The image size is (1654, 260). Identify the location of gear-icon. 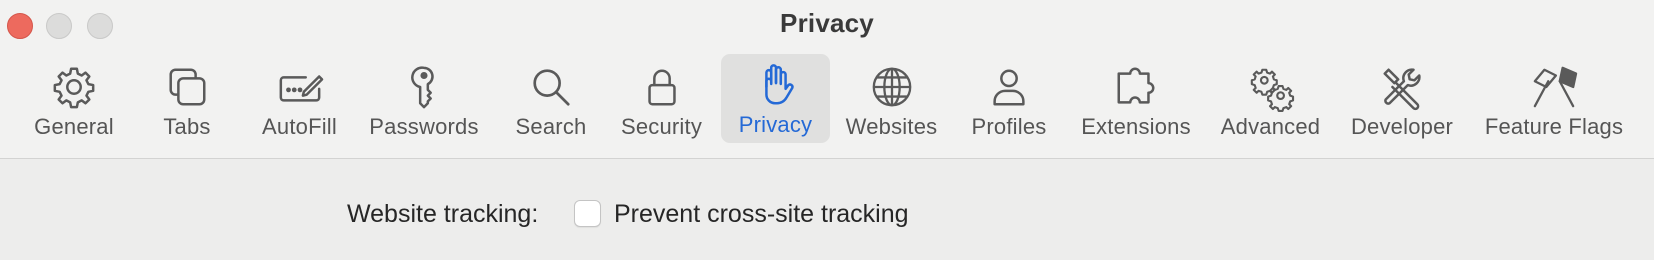
(74, 87).